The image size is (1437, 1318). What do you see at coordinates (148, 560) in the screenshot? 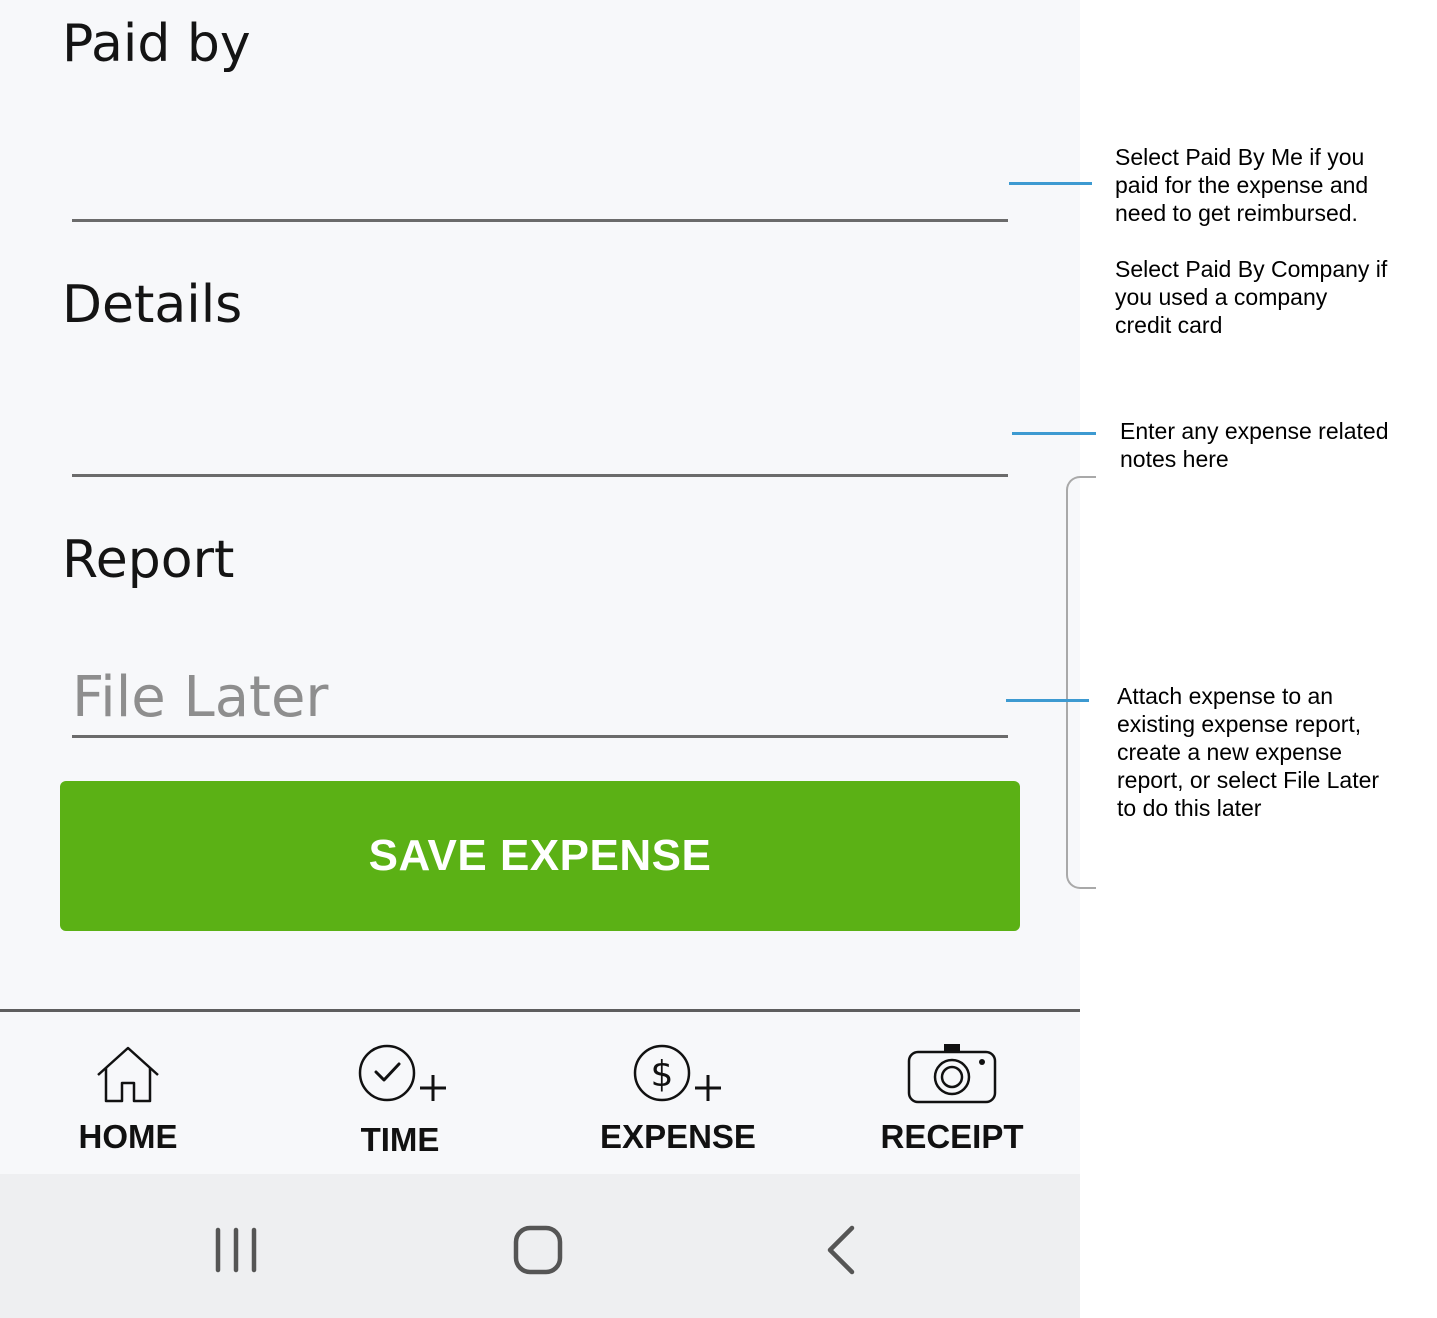
I see `report-label: Report` at bounding box center [148, 560].